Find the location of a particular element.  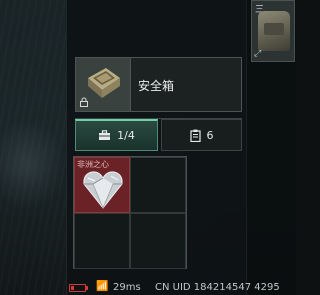

grid-cell-item: 非洲之心 is located at coordinates (102, 185).